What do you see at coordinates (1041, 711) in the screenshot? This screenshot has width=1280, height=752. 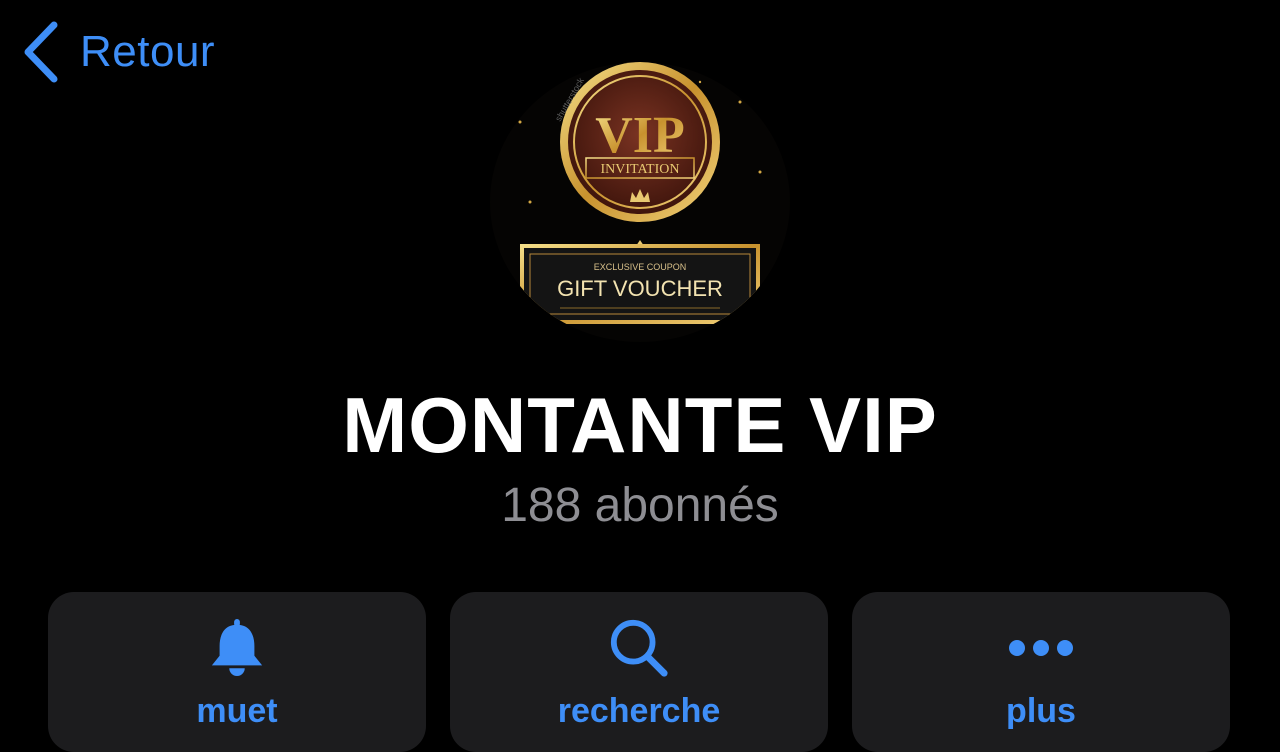 I see `more-label: plus` at bounding box center [1041, 711].